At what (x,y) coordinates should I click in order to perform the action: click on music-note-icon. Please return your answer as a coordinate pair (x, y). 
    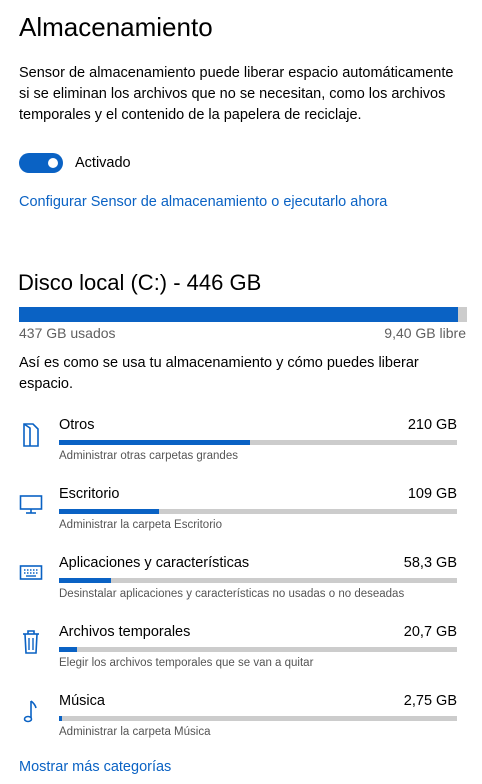
    Looking at the image, I should click on (31, 711).